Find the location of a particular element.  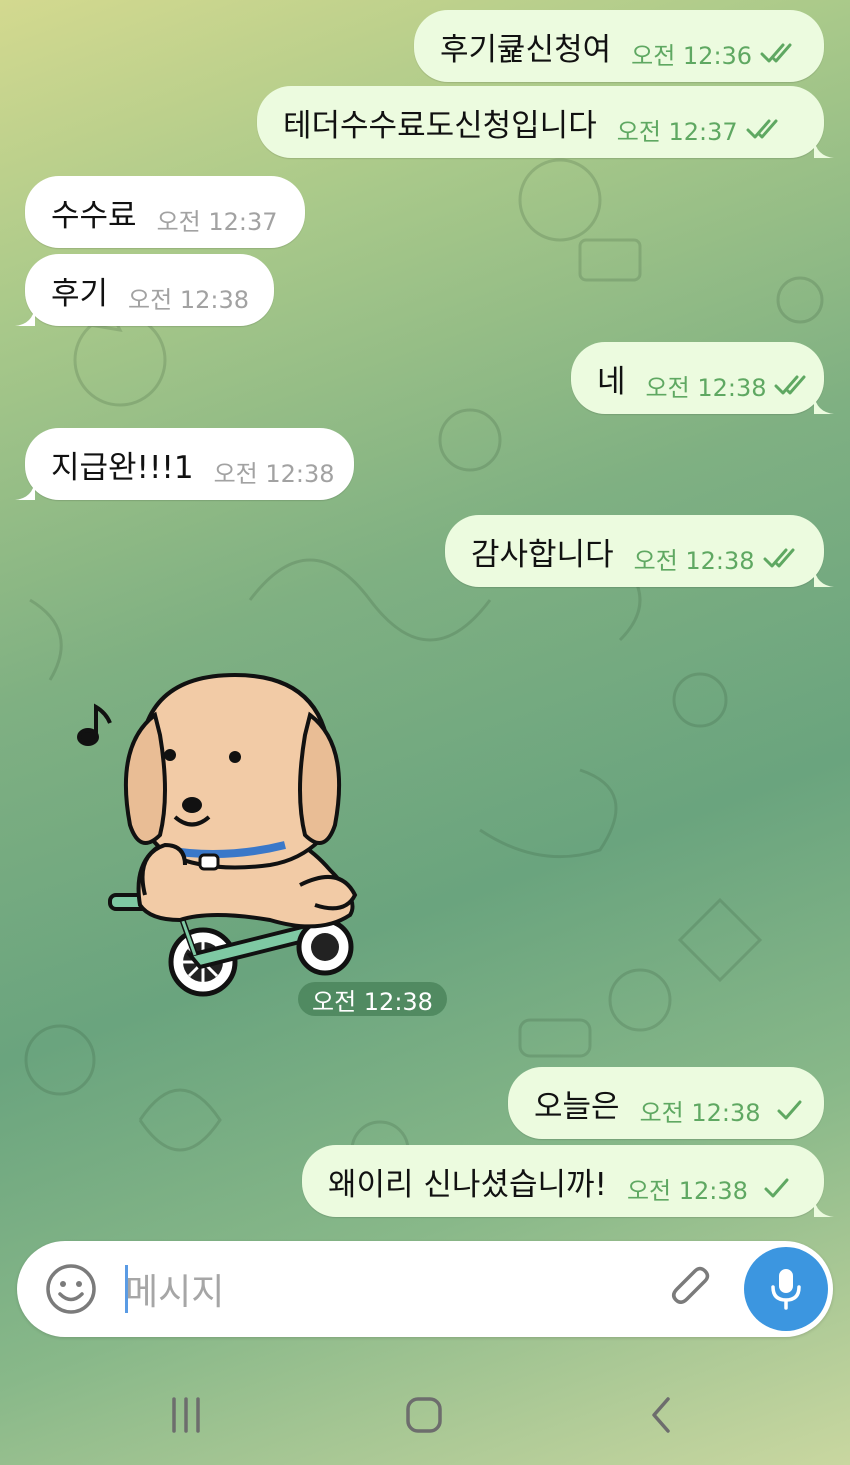

recent-apps-icon is located at coordinates (186, 1415).